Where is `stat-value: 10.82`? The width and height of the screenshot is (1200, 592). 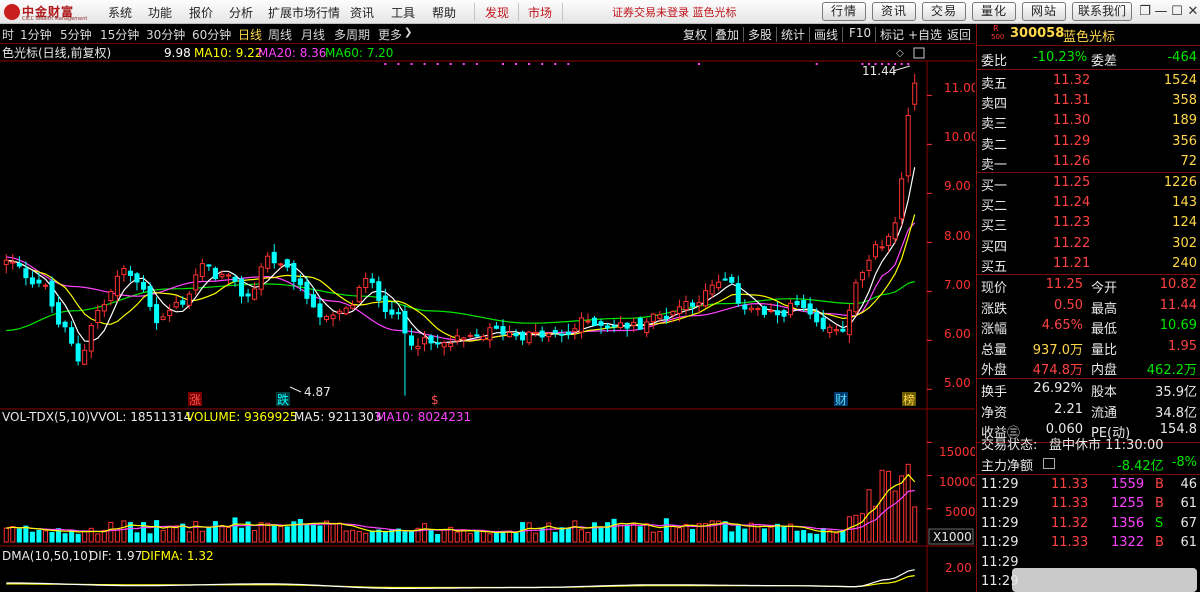
stat-value: 10.82 is located at coordinates (1178, 284).